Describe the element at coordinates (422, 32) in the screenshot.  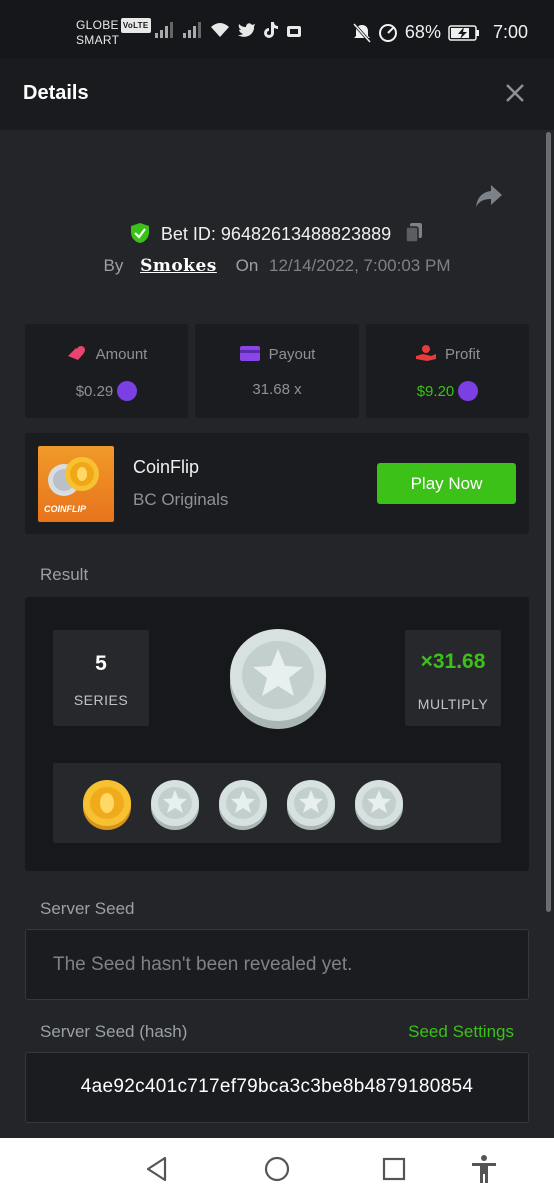
I see `battery-percent: 68%` at that location.